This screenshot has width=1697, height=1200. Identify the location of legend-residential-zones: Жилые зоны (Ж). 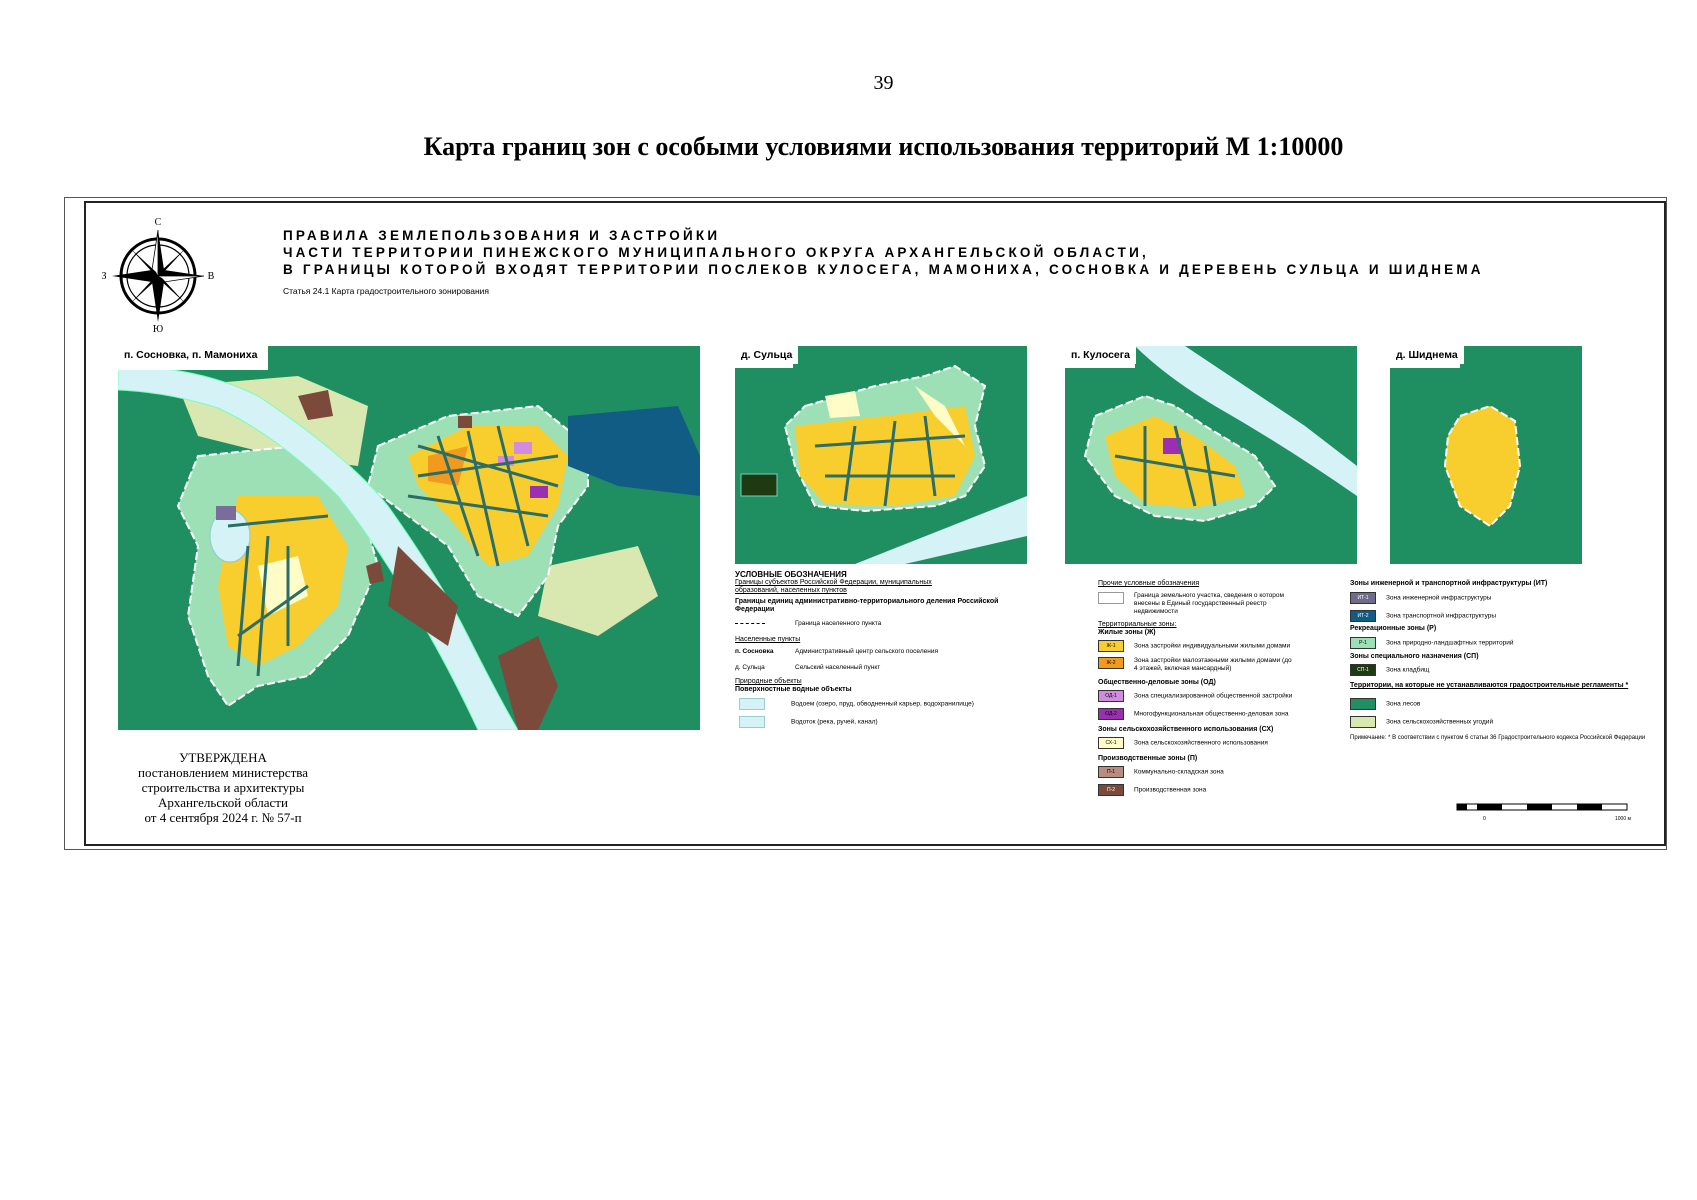
(1127, 632).